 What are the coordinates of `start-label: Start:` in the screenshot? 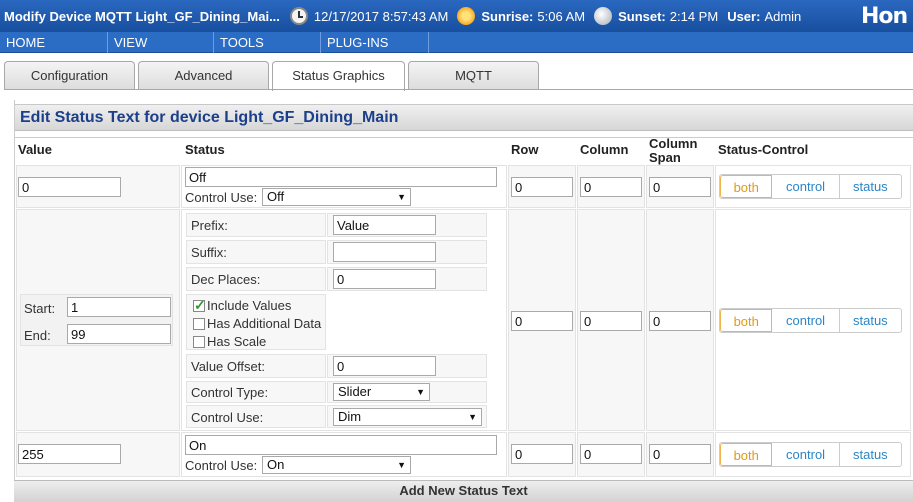 It's located at (40, 308).